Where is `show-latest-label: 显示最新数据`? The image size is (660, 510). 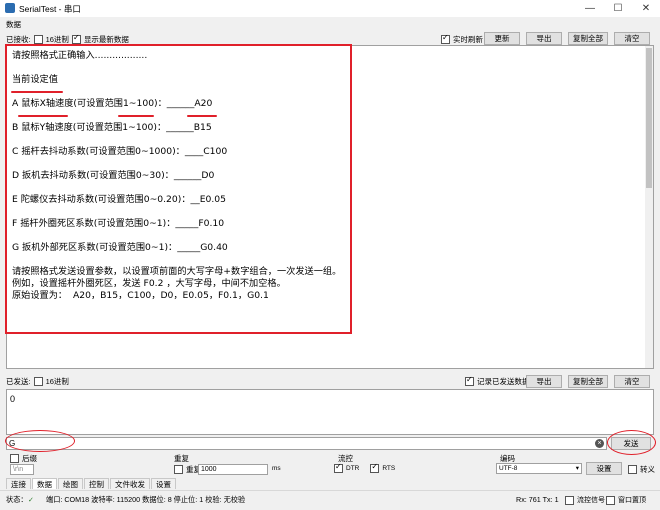 show-latest-label: 显示最新数据 is located at coordinates (106, 39).